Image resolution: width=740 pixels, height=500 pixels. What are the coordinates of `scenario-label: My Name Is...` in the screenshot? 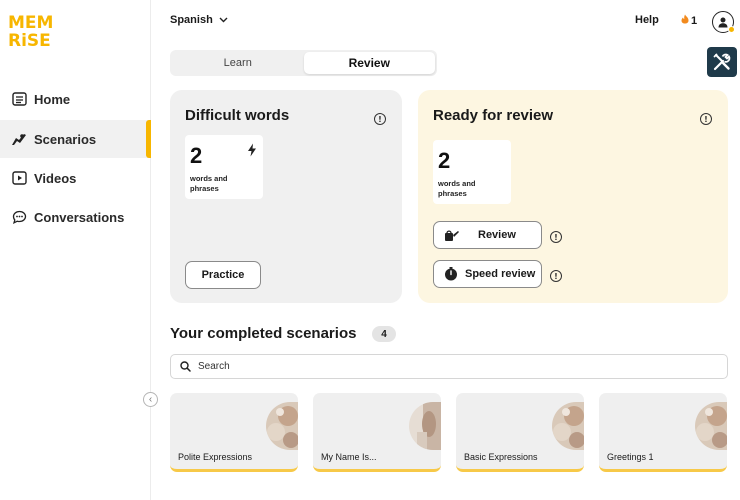 It's located at (349, 457).